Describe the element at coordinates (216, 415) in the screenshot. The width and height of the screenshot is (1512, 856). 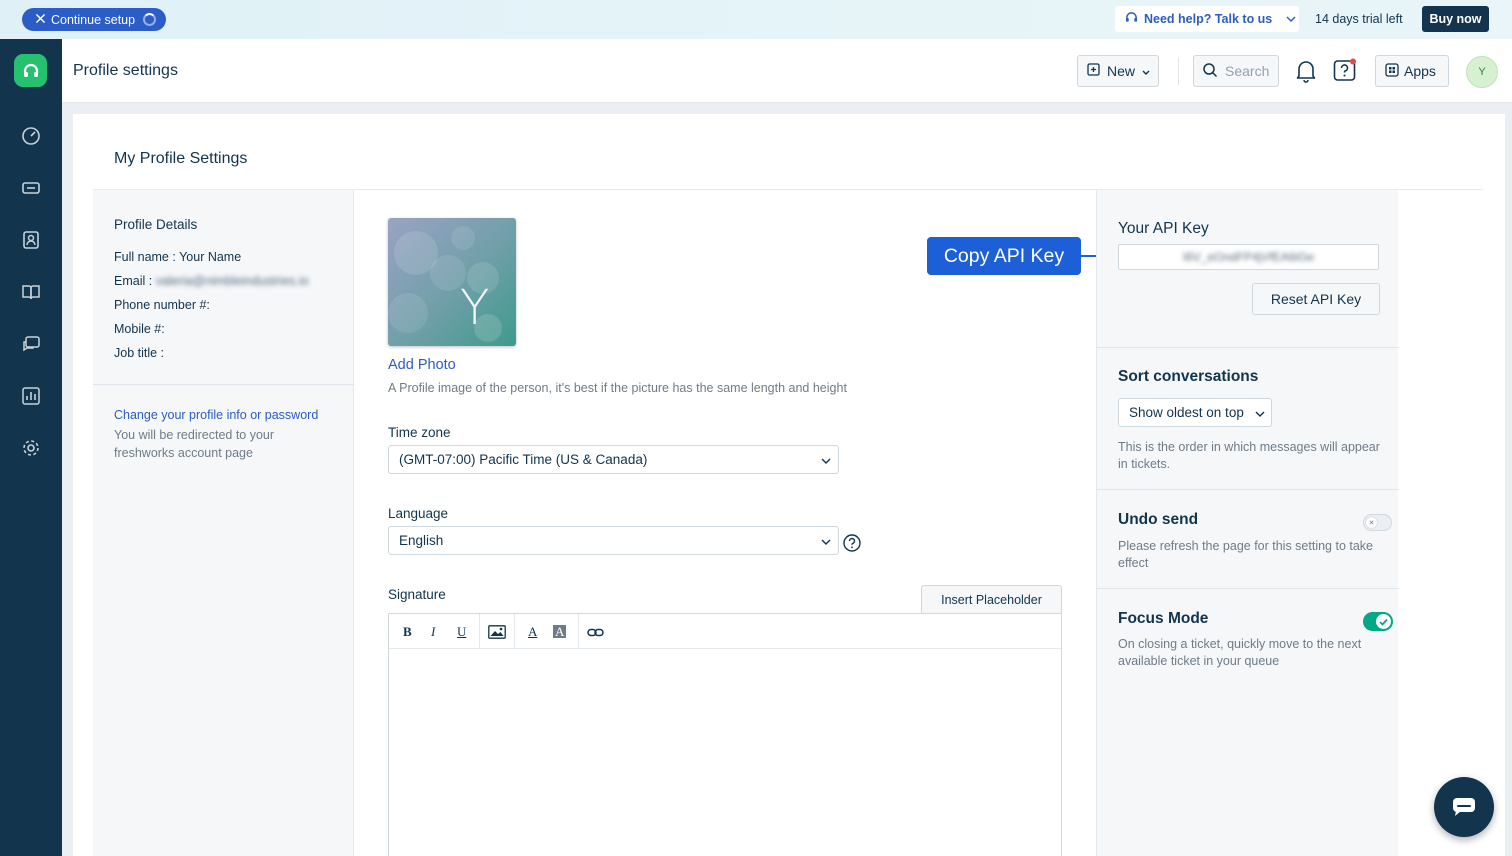
I see `change-profile-link: Change your profile info or password` at that location.